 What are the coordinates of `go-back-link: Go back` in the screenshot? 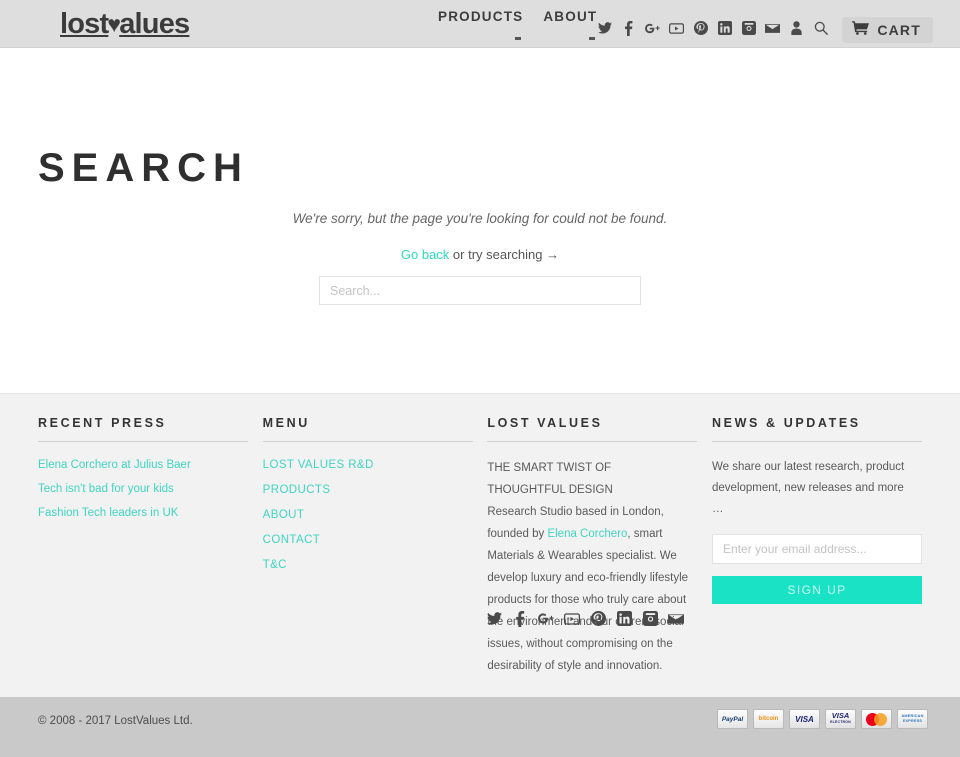 It's located at (425, 254).